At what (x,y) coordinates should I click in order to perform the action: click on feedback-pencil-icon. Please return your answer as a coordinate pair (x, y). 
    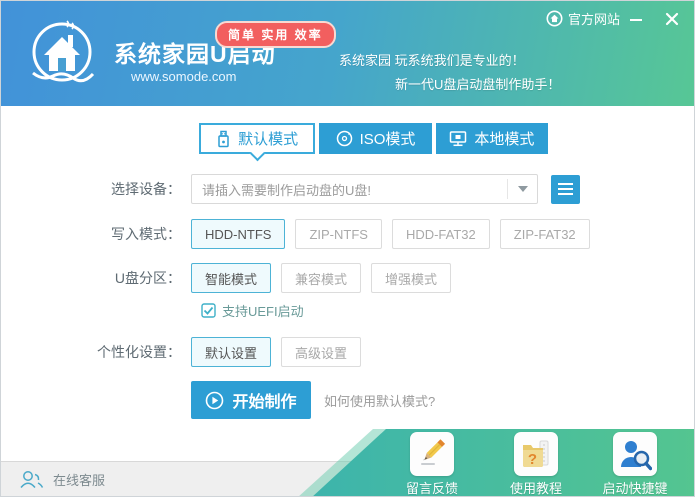
    Looking at the image, I should click on (433, 452).